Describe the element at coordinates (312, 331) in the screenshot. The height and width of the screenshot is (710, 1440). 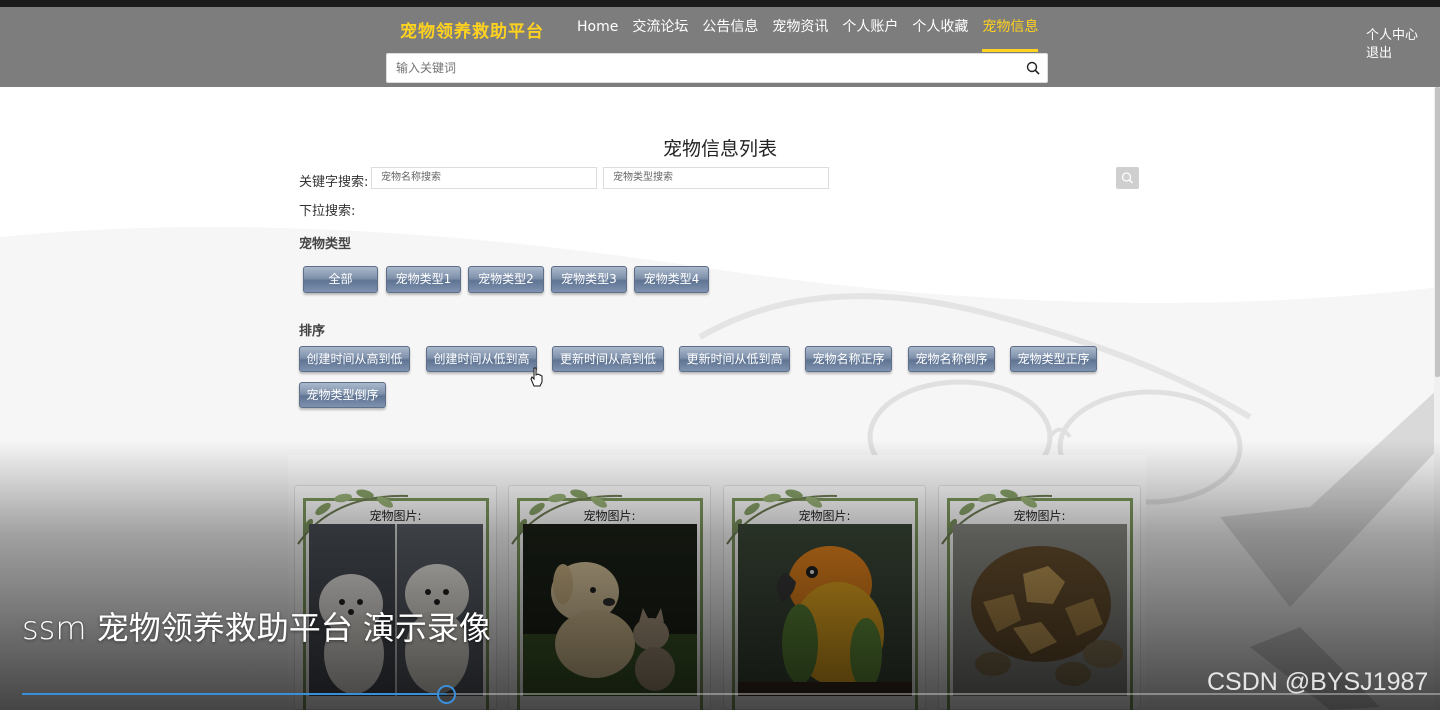
I see `sort-section-title: 排序` at that location.